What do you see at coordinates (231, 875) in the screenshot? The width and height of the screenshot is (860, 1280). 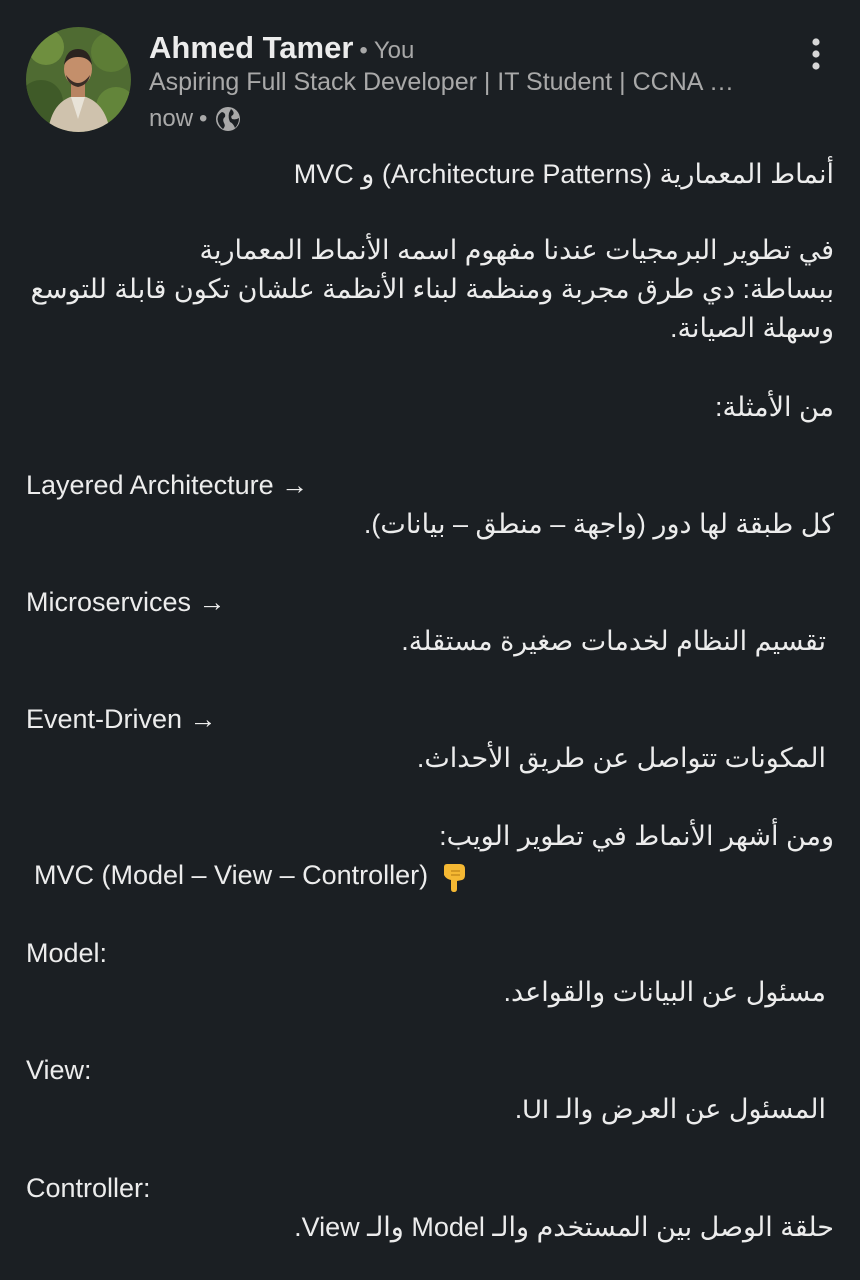 I see `mvc-text: MVC (Model – View – Controller)` at bounding box center [231, 875].